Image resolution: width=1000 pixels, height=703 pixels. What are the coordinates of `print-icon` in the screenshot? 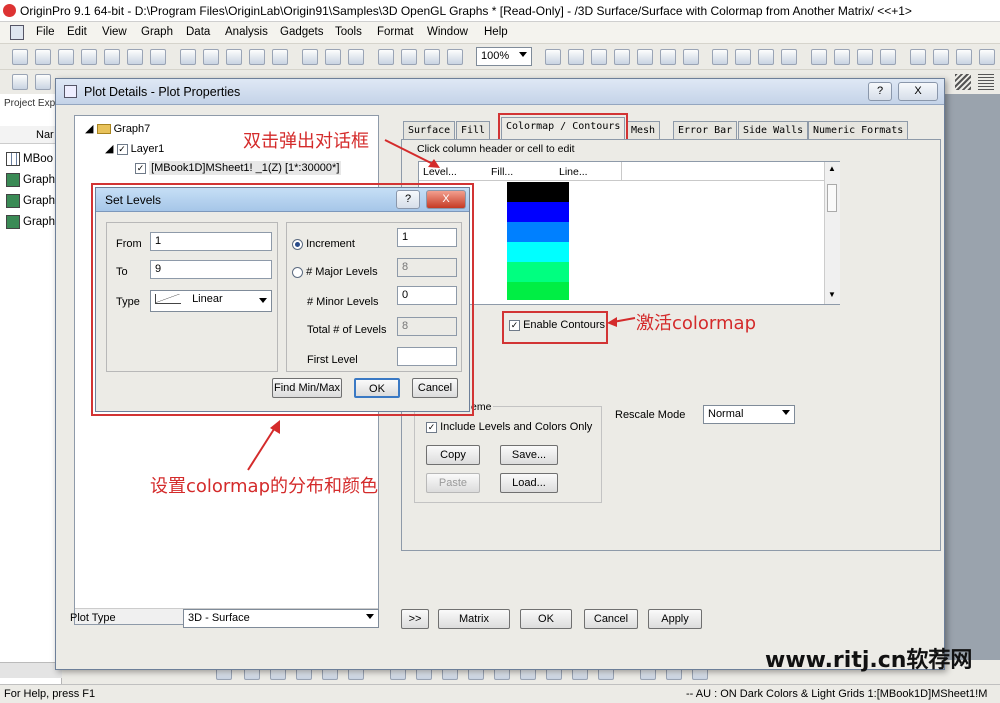 It's located at (432, 57).